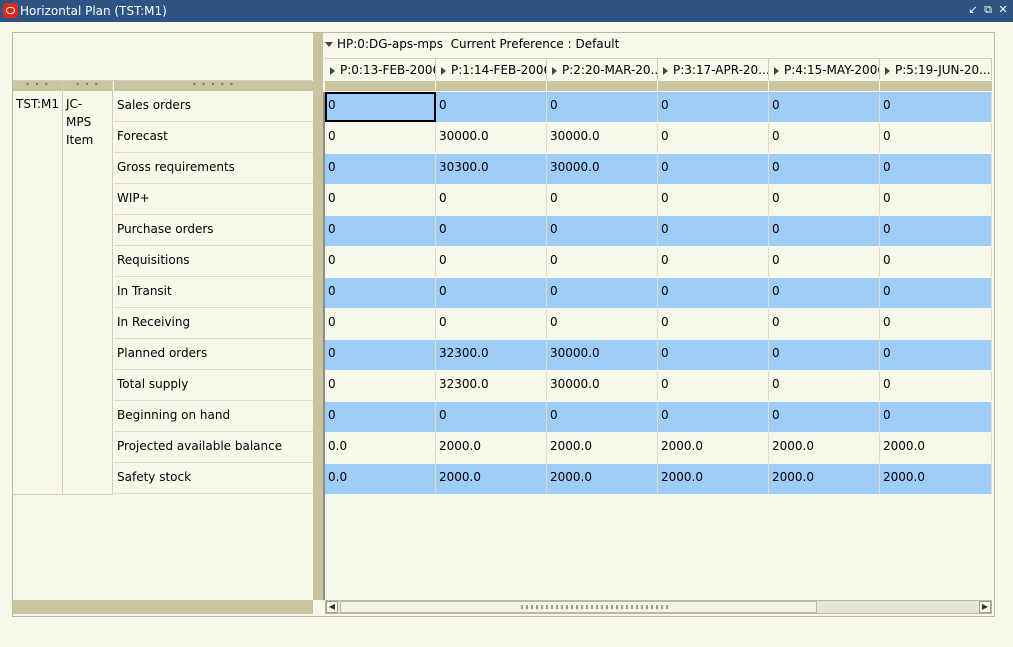  I want to click on horizontal-scrollbar: ◀ ▶, so click(658, 607).